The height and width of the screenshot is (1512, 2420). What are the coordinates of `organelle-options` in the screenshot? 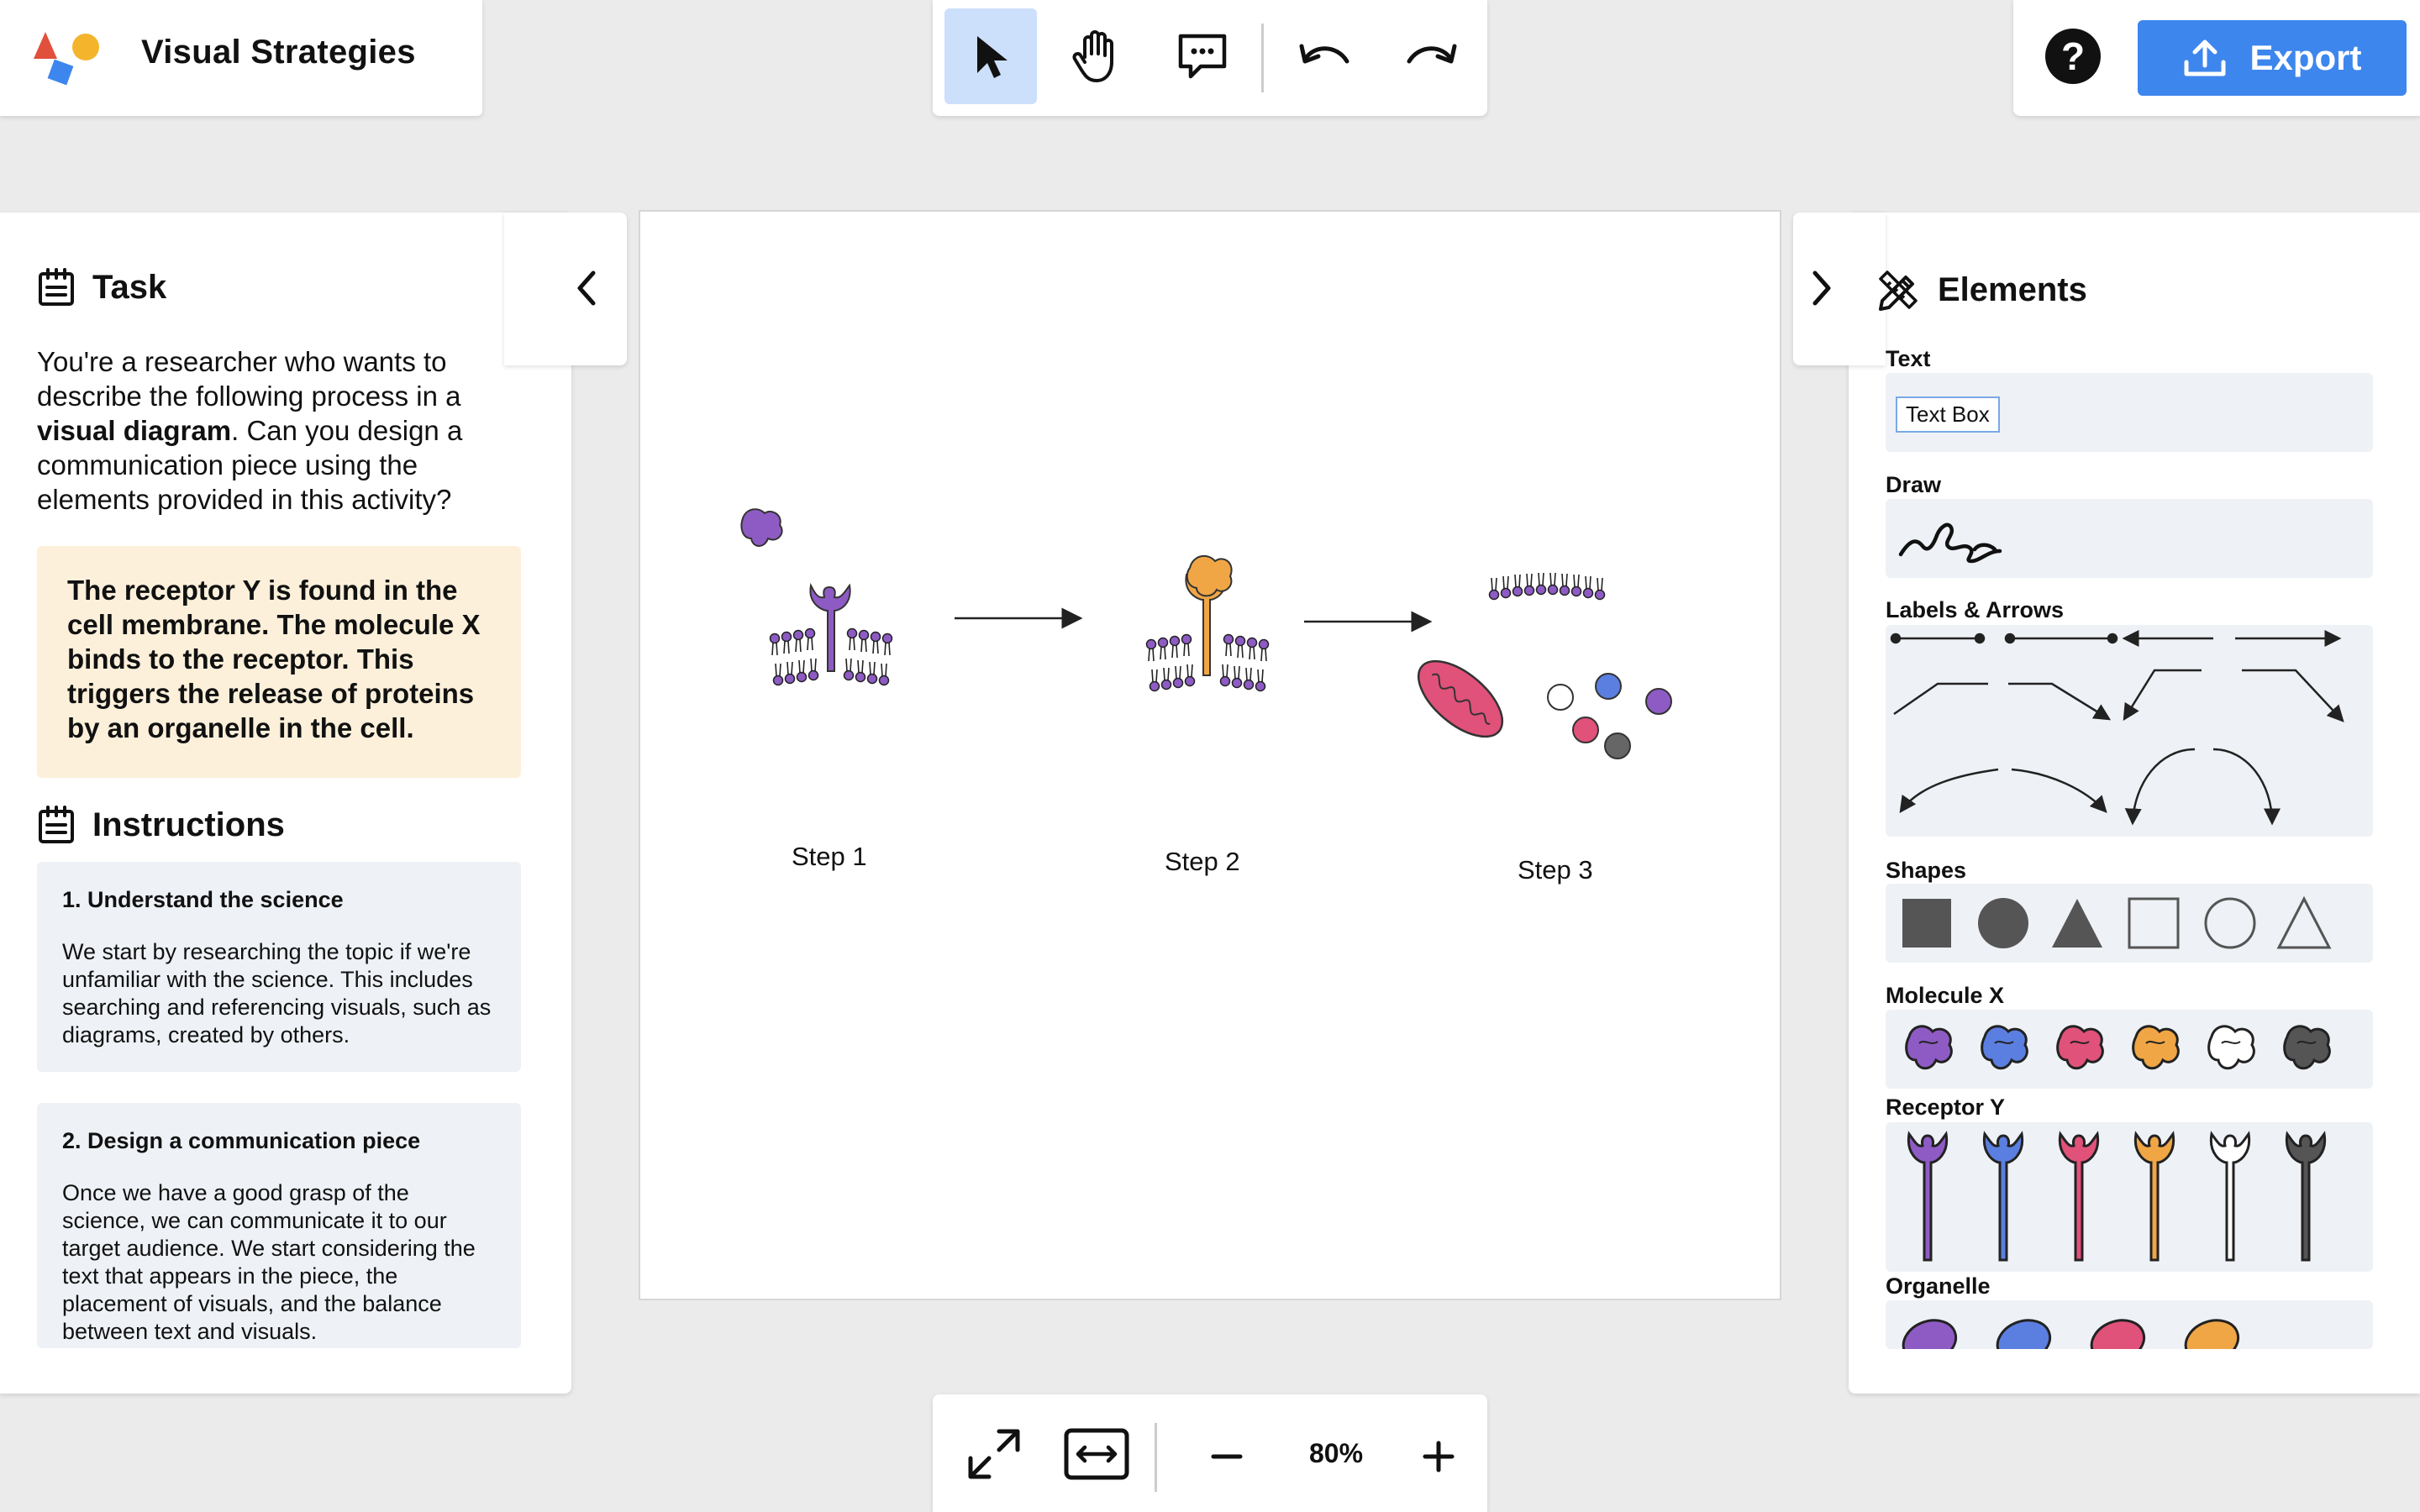 It's located at (2129, 1324).